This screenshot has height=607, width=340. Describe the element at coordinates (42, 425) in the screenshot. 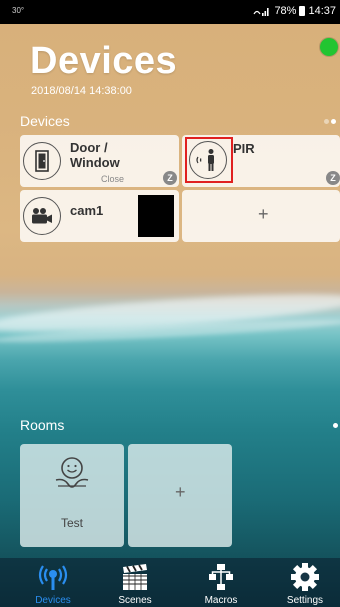

I see `rooms-section-label: Rooms` at that location.